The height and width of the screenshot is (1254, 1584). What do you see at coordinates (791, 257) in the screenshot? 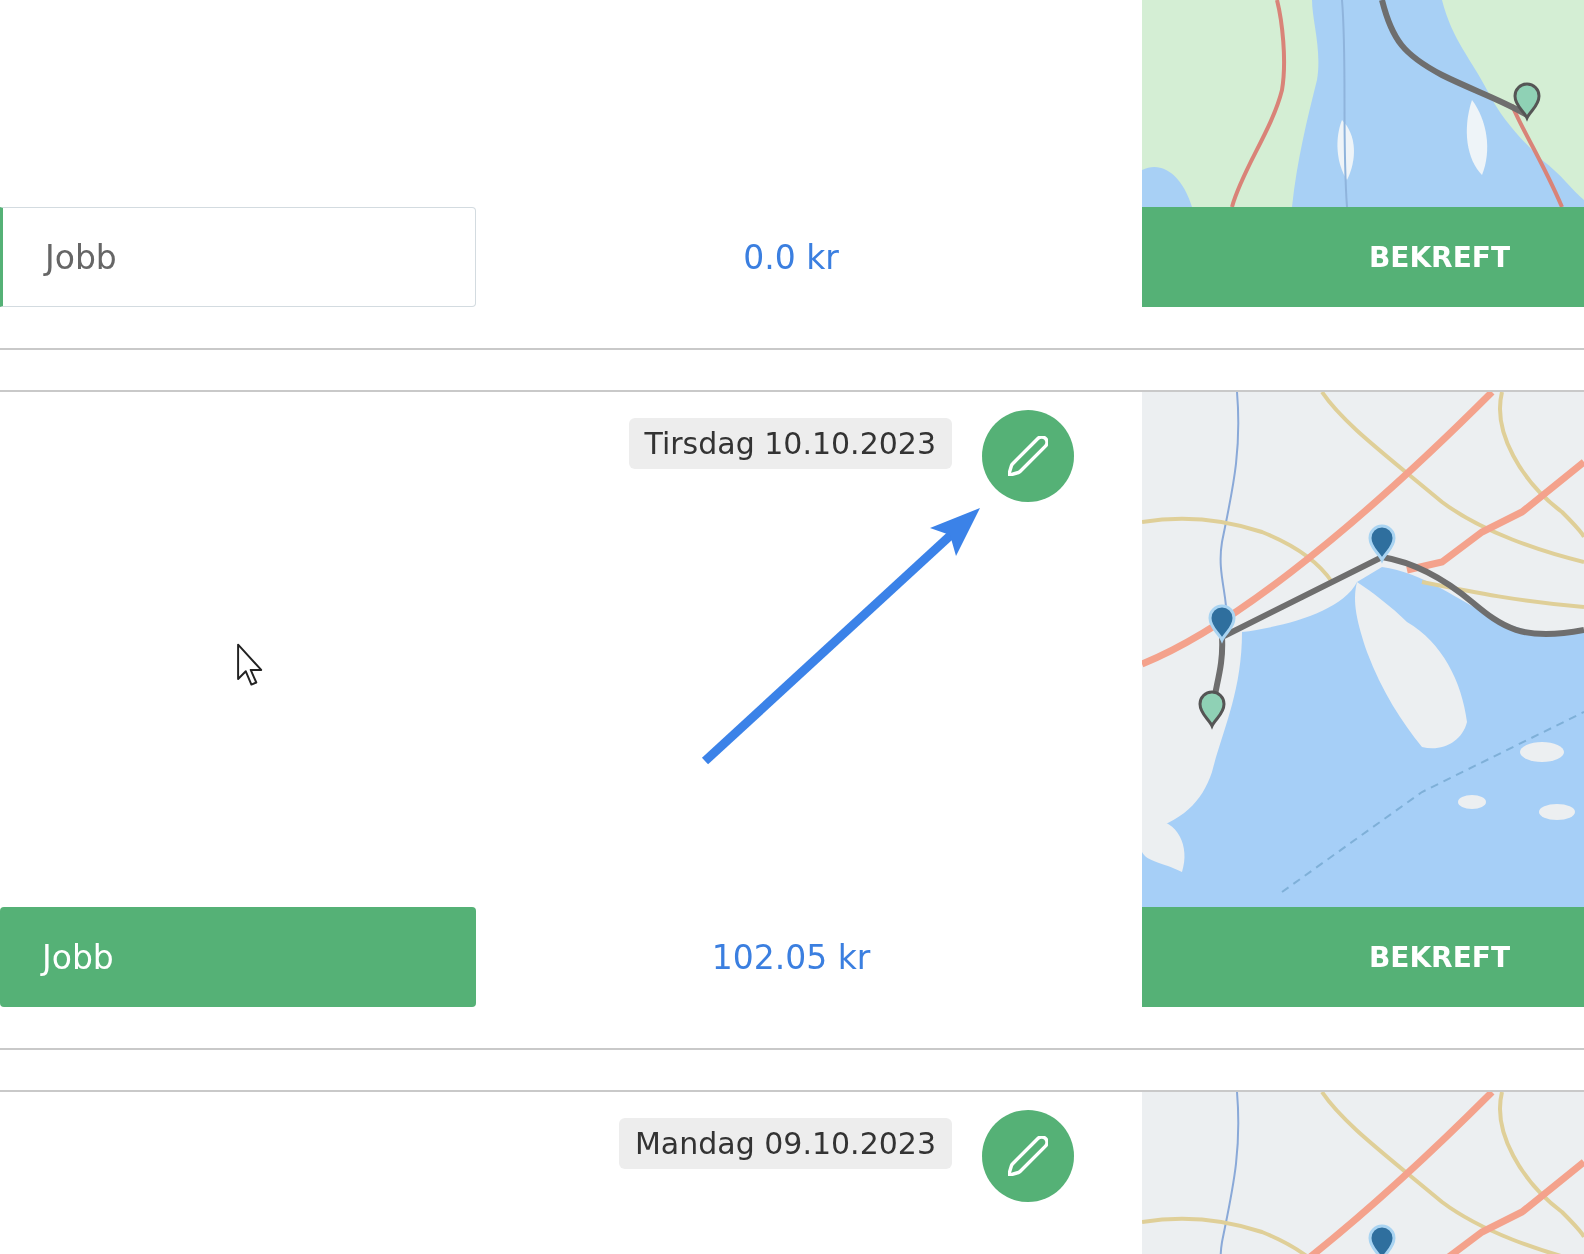
I see `trip-amount: 0.0 kr` at bounding box center [791, 257].